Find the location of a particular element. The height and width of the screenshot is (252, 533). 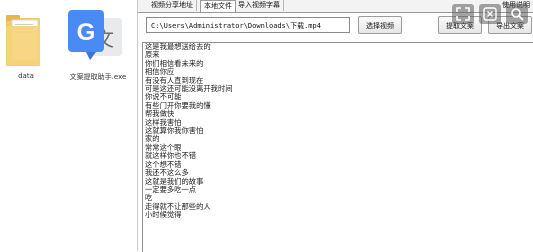

transcript-line: 走得就不让那些的人 is located at coordinates (178, 206).